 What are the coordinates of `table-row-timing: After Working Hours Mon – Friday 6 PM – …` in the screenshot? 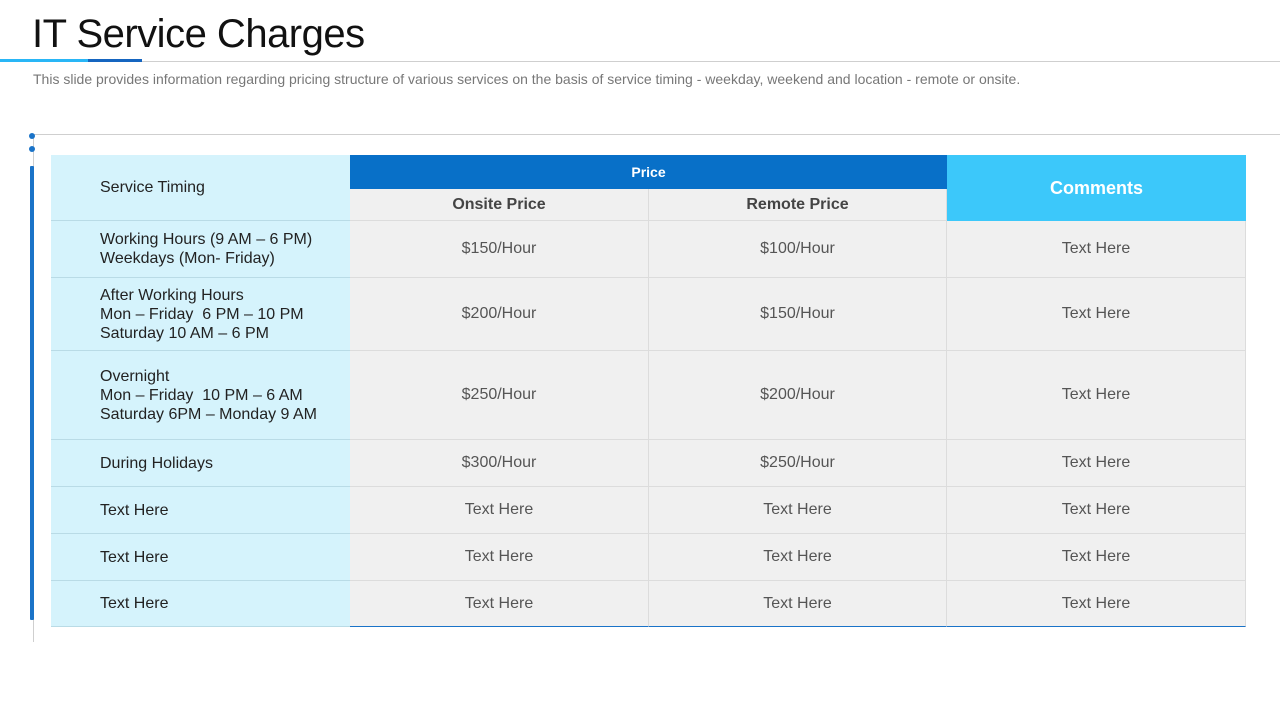 It's located at (200, 314).